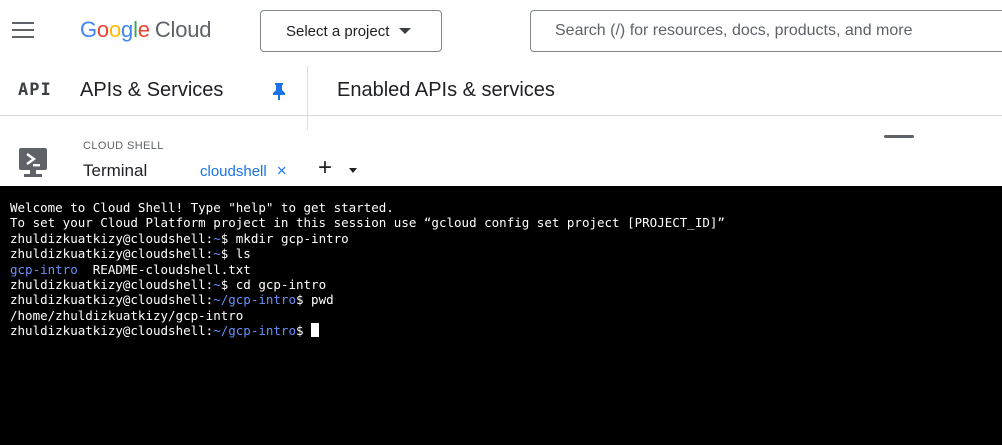 This screenshot has height=445, width=1002. Describe the element at coordinates (151, 90) in the screenshot. I see `product-name: APIs & Services` at that location.